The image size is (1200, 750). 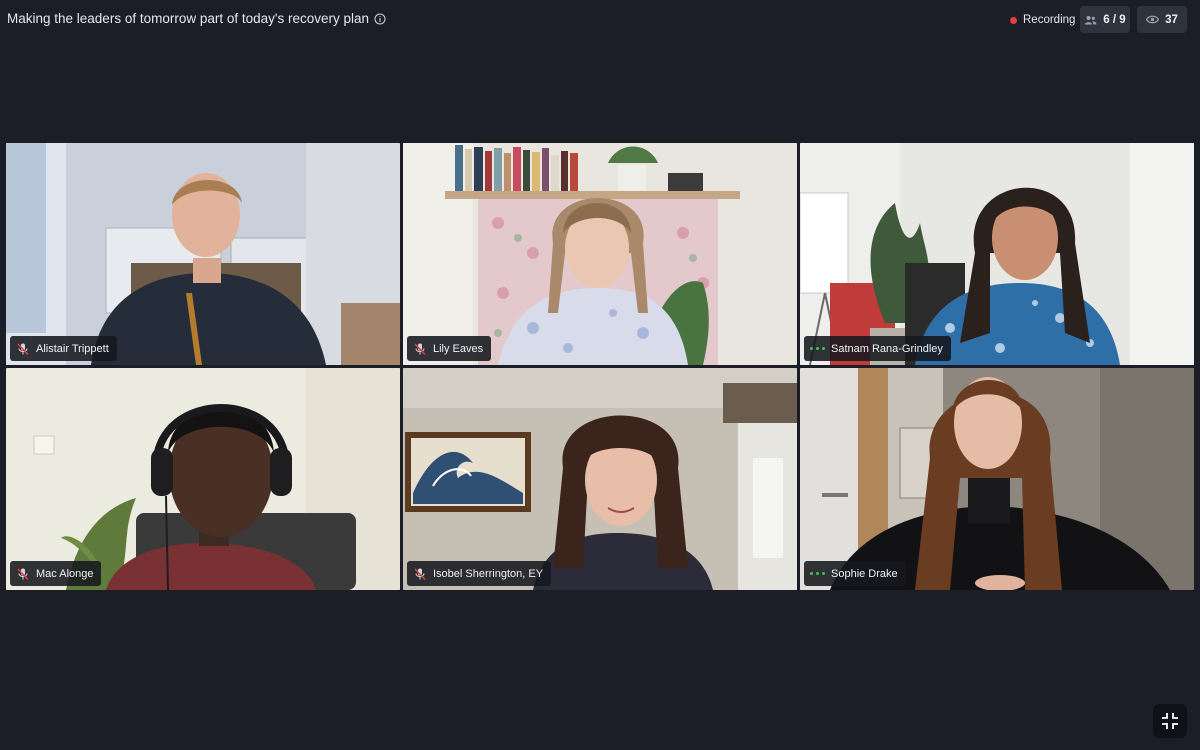 What do you see at coordinates (488, 573) in the screenshot?
I see `participant-name: Isobel Sherrington, EY` at bounding box center [488, 573].